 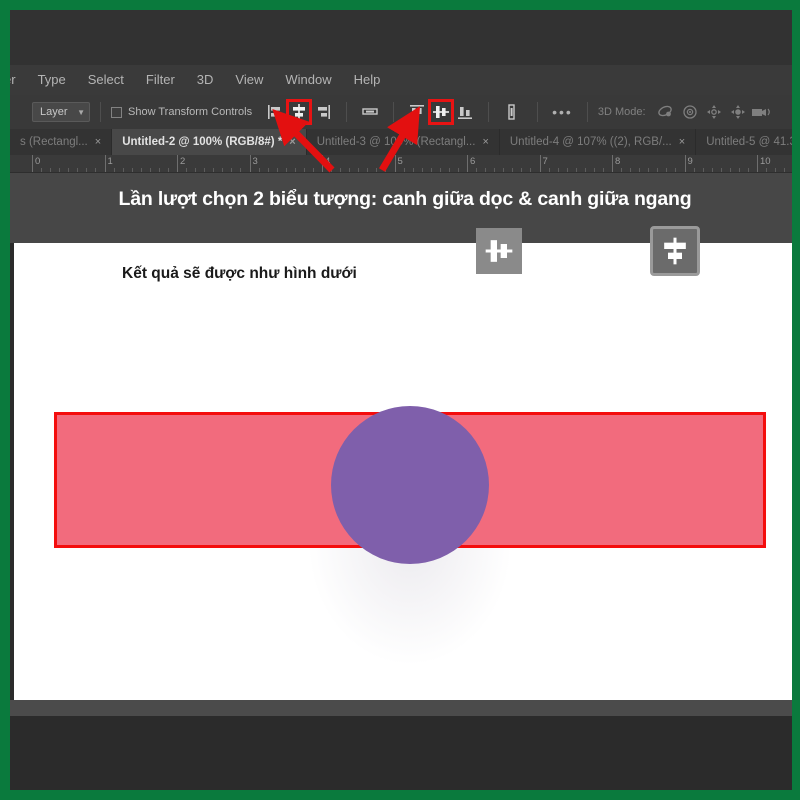 I want to click on distribute-horizontal-icon, so click(x=370, y=111).